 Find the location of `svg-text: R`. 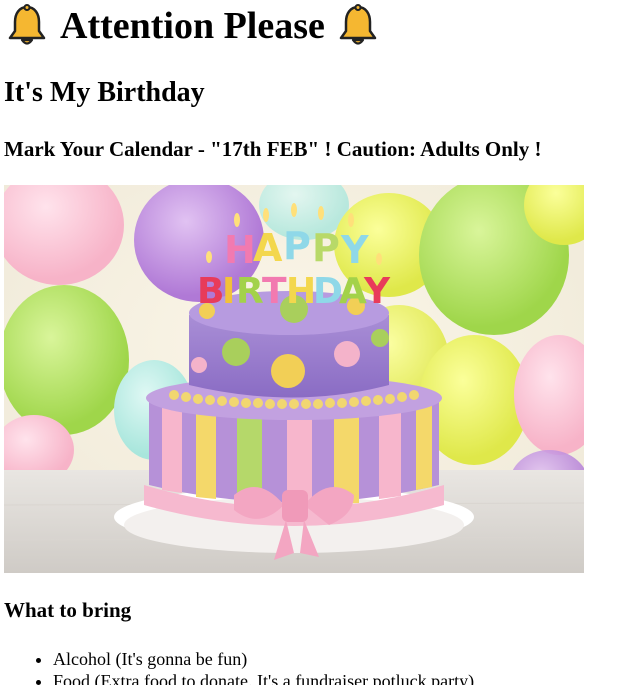

svg-text: R is located at coordinates (250, 291).